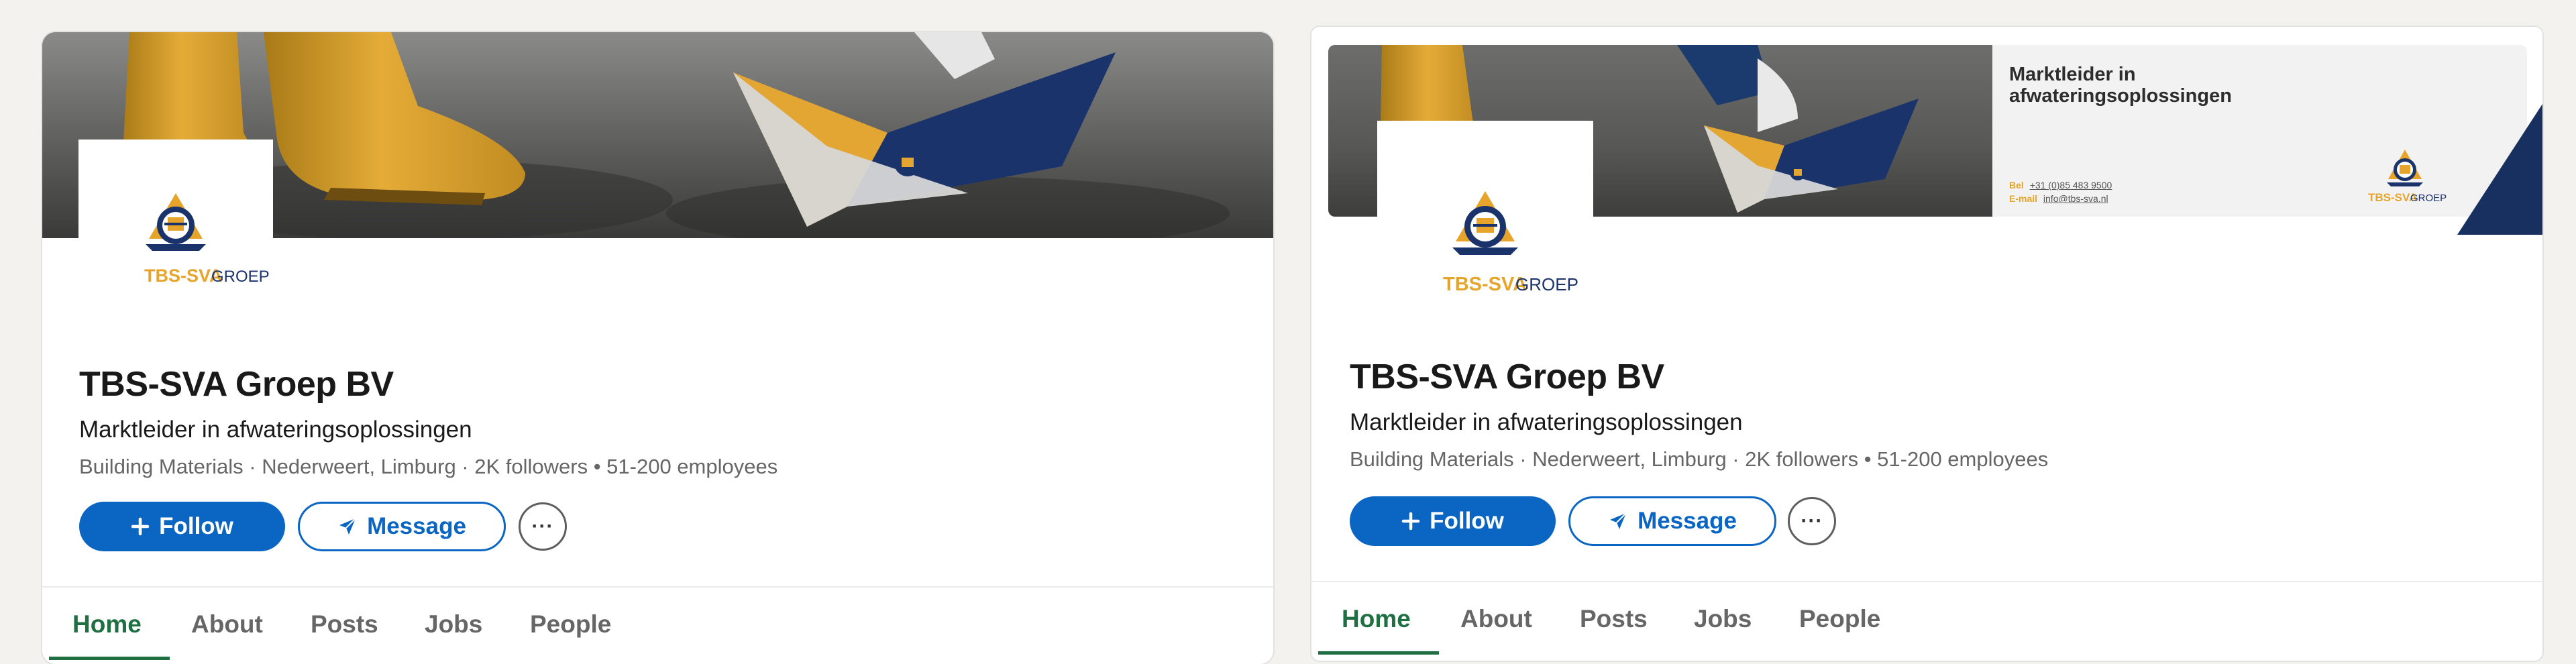  I want to click on banner-logo-icon: TBS-SVA GROEP, so click(2407, 177).